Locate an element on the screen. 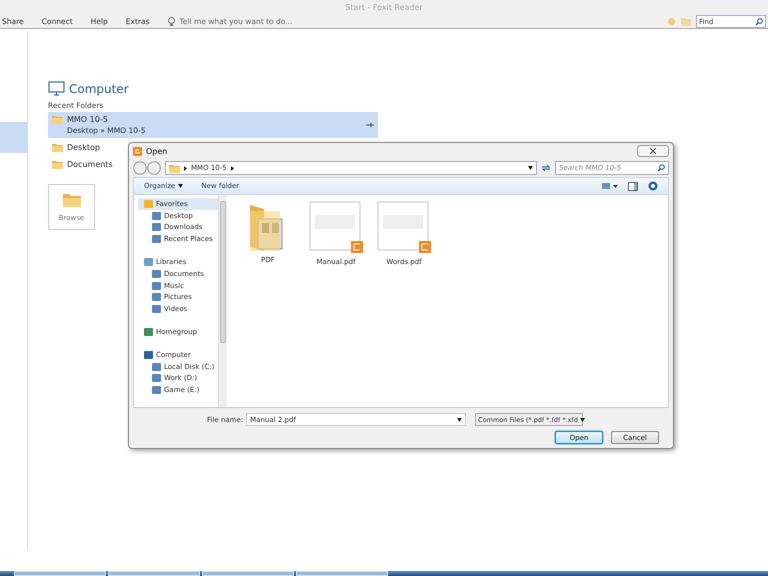 The width and height of the screenshot is (768, 576). dialog-title: Open is located at coordinates (157, 151).